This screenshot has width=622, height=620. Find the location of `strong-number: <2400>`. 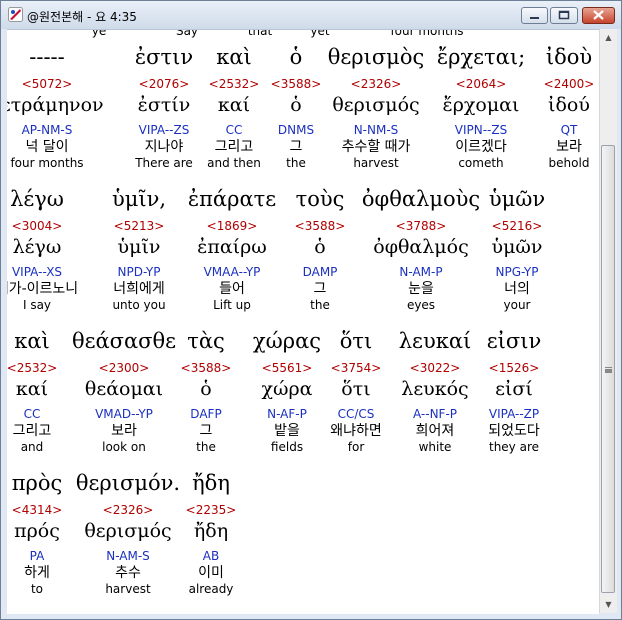

strong-number: <2400> is located at coordinates (569, 84).